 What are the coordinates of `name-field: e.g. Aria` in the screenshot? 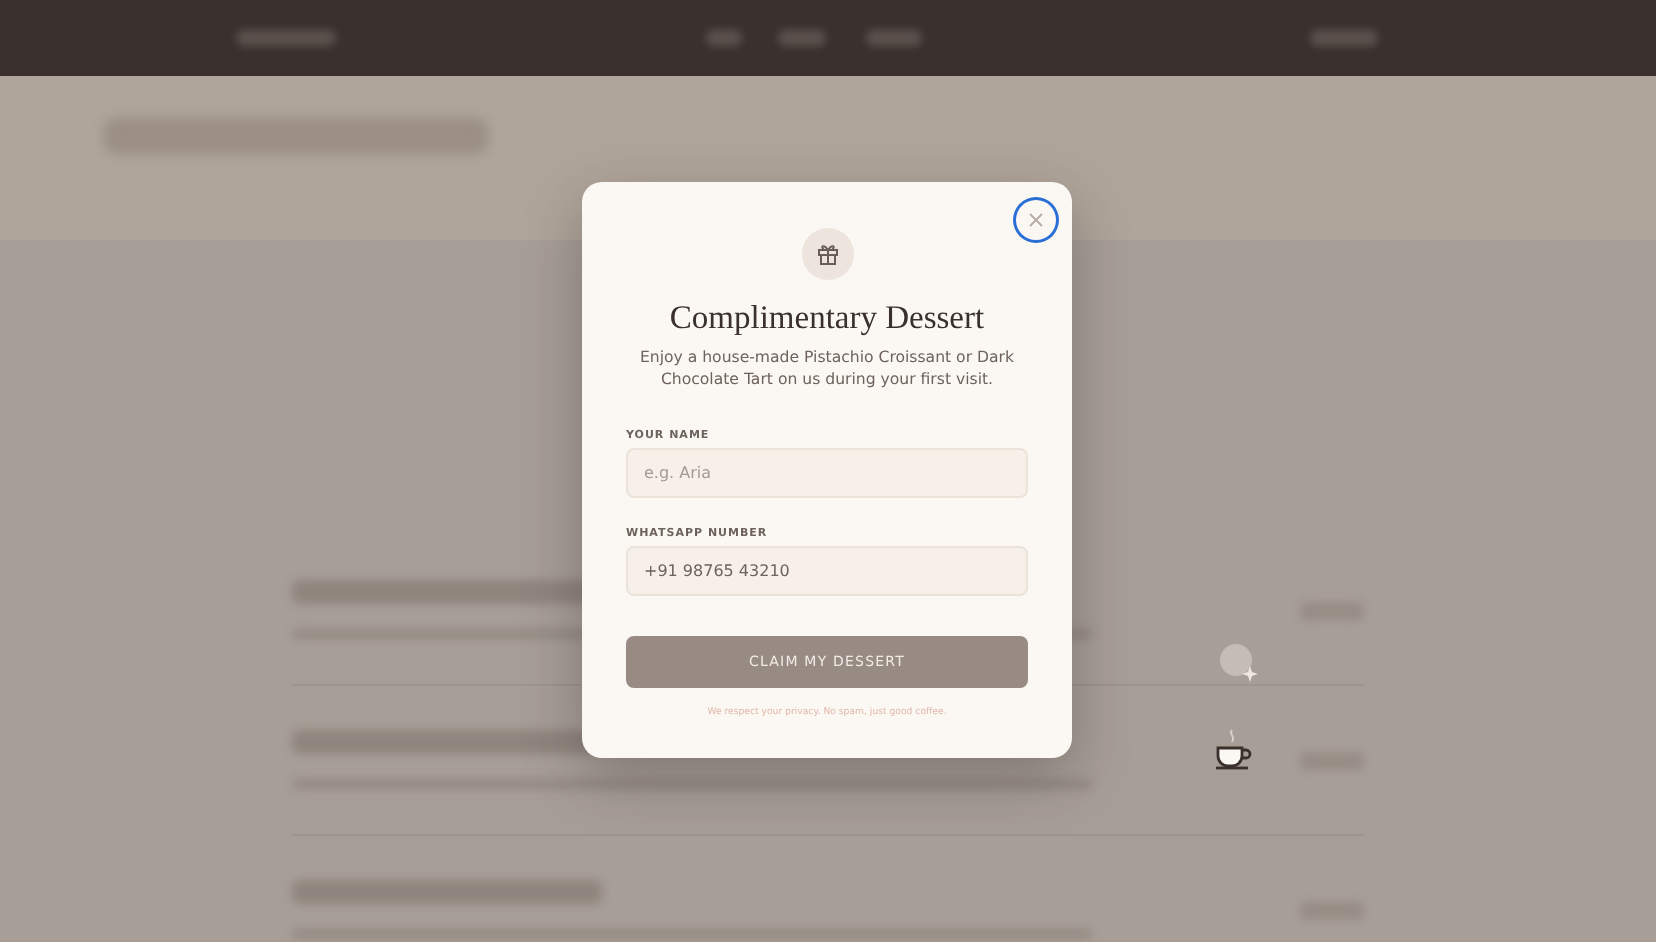 It's located at (827, 473).